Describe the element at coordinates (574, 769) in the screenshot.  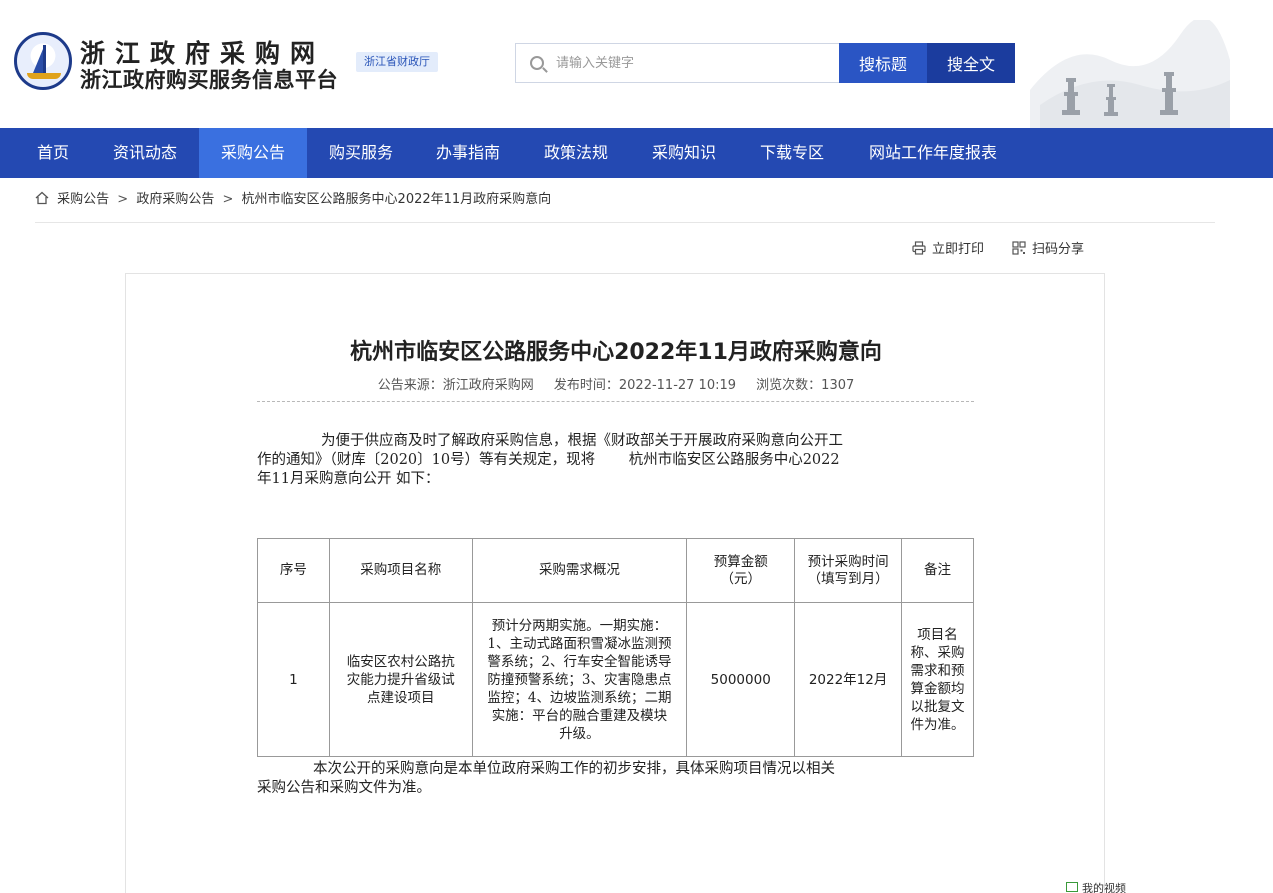
I see `closing-line: 本次公开的采购意向是本单位政府采购工作的初步安排，具体采购项目情况以相关` at that location.